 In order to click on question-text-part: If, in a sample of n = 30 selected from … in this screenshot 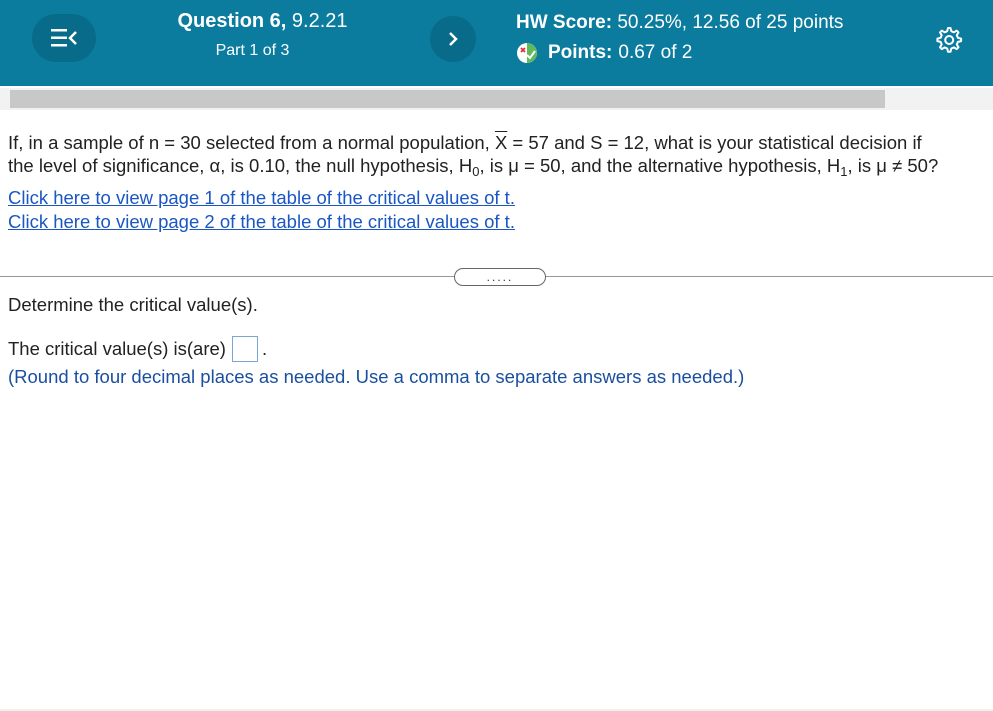, I will do `click(251, 142)`.